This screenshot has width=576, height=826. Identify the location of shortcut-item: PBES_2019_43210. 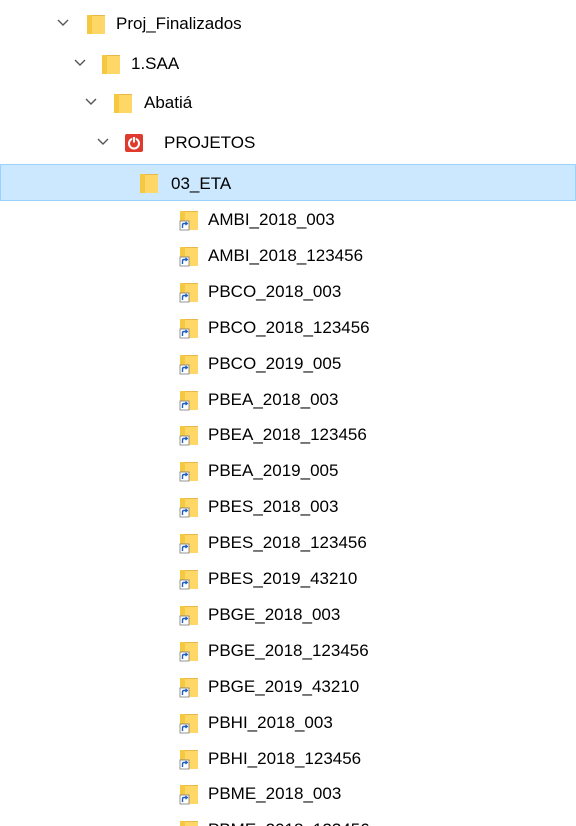
(288, 578).